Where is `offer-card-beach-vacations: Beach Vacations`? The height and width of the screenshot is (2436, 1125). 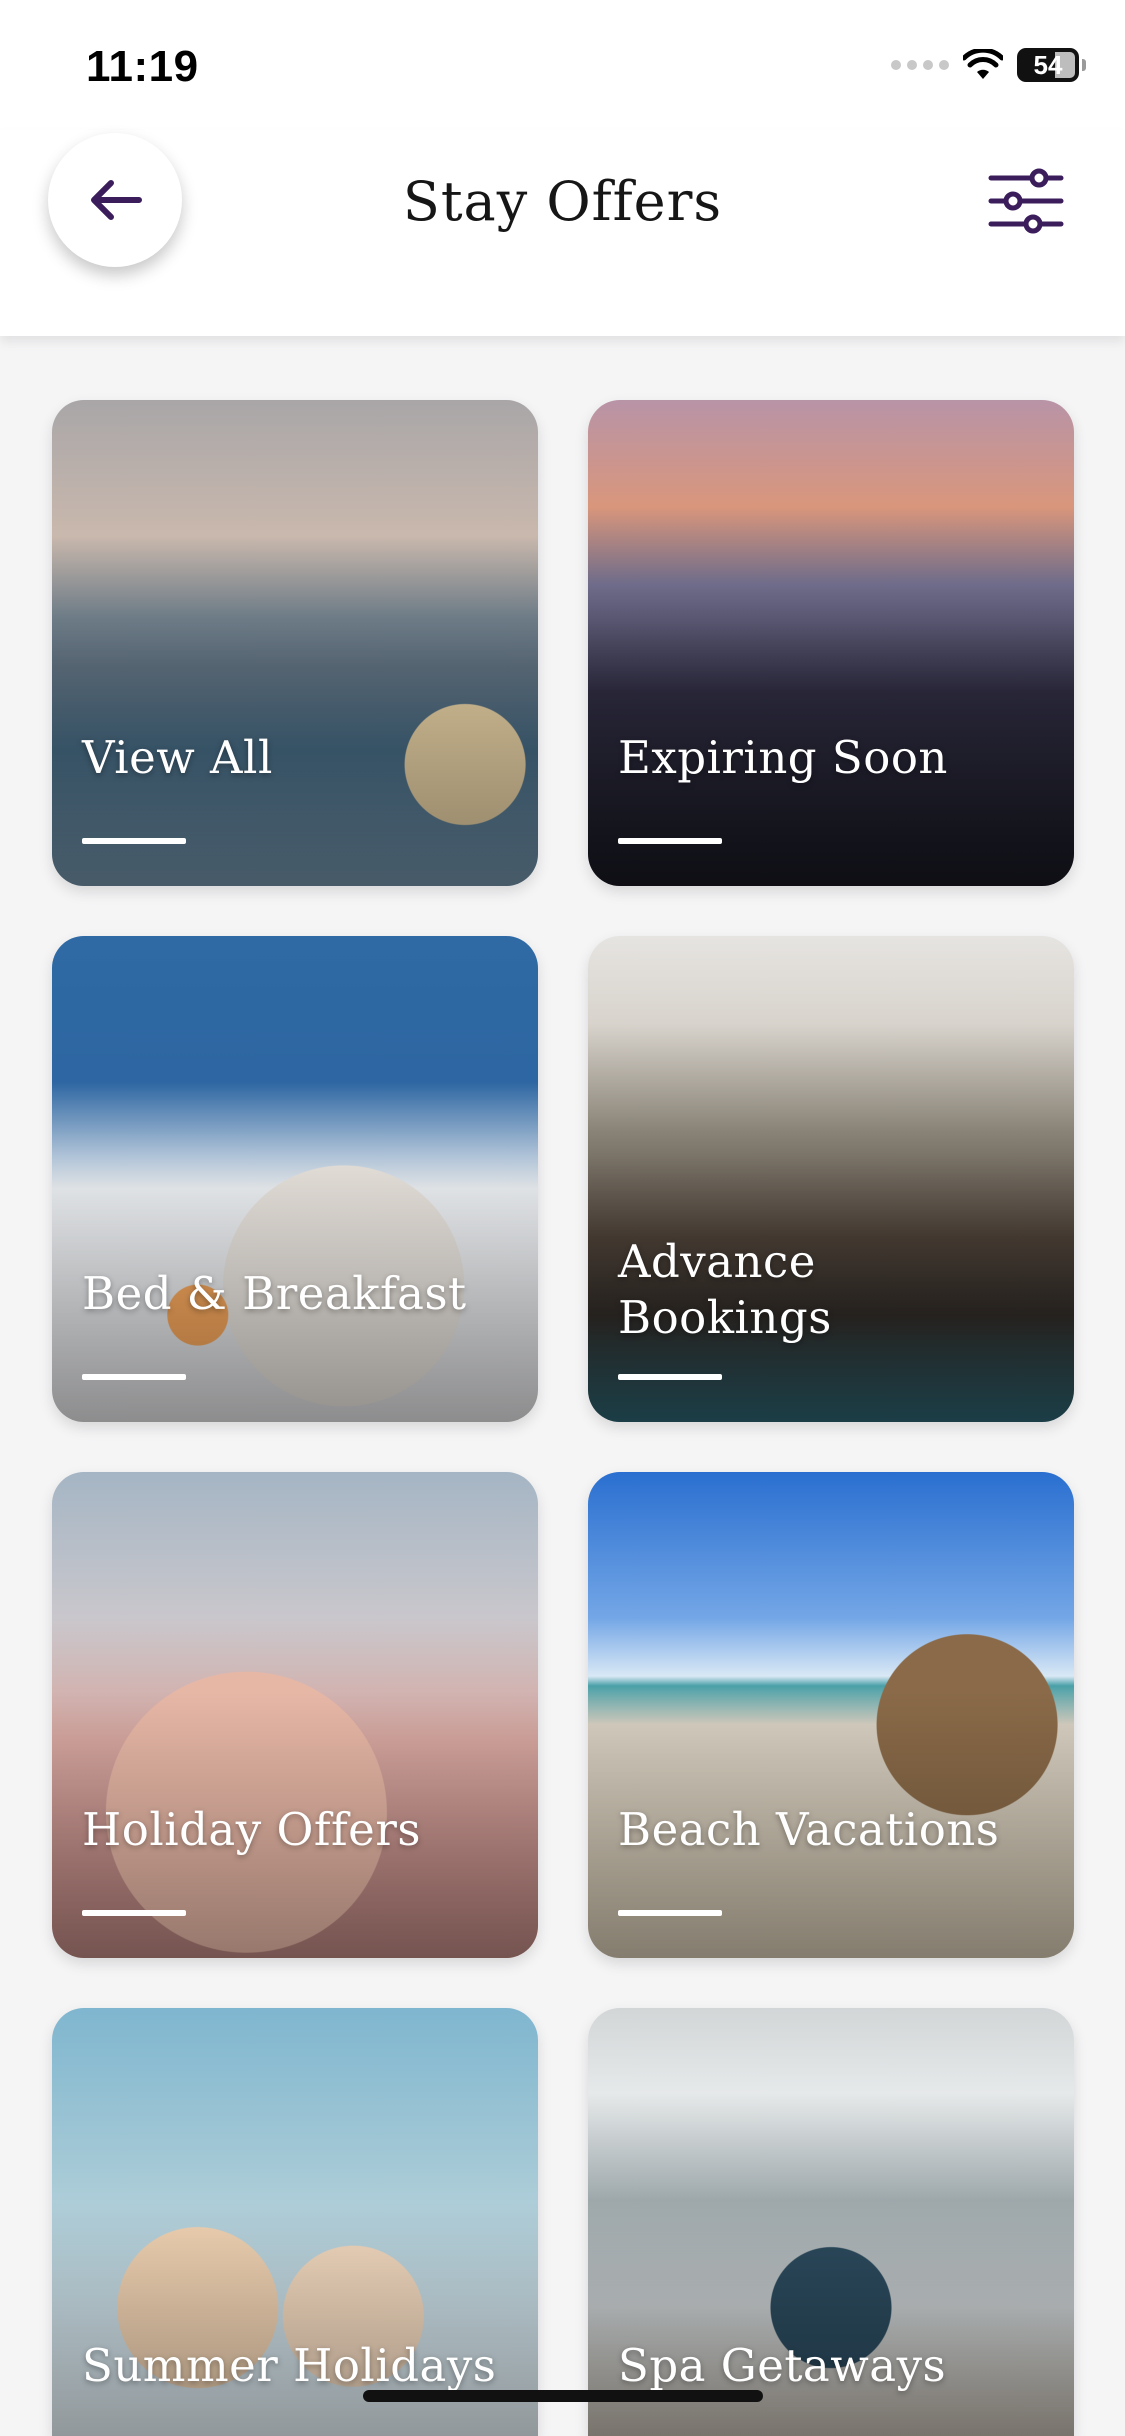 offer-card-beach-vacations: Beach Vacations is located at coordinates (831, 1715).